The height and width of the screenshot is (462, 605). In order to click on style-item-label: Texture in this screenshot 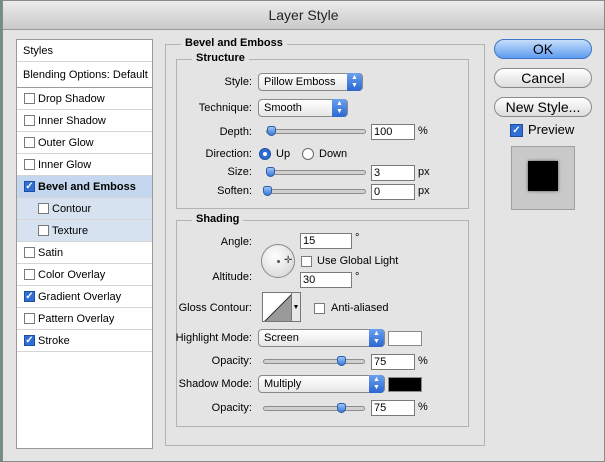, I will do `click(70, 231)`.